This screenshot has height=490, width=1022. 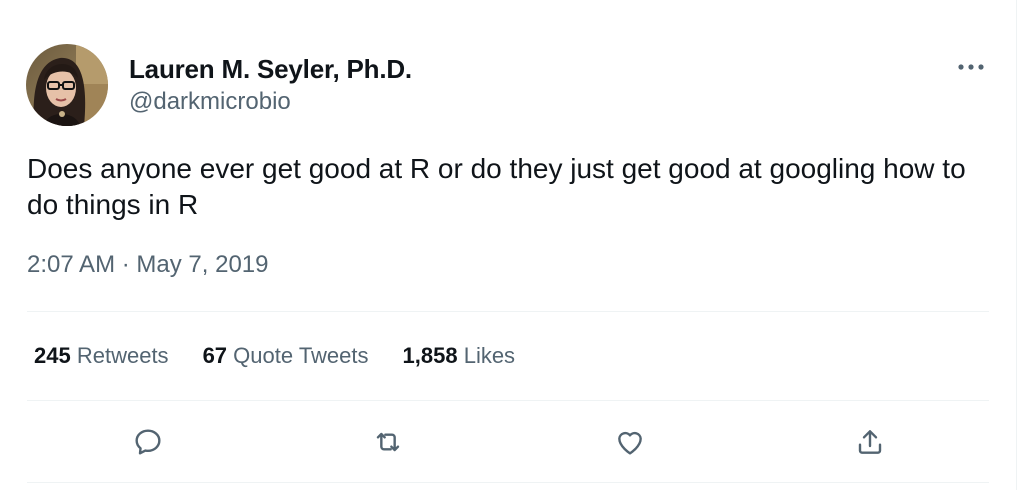 What do you see at coordinates (270, 85) in the screenshot?
I see `author-names: Lauren M. Seyler, Ph.D. @darkmicrobio` at bounding box center [270, 85].